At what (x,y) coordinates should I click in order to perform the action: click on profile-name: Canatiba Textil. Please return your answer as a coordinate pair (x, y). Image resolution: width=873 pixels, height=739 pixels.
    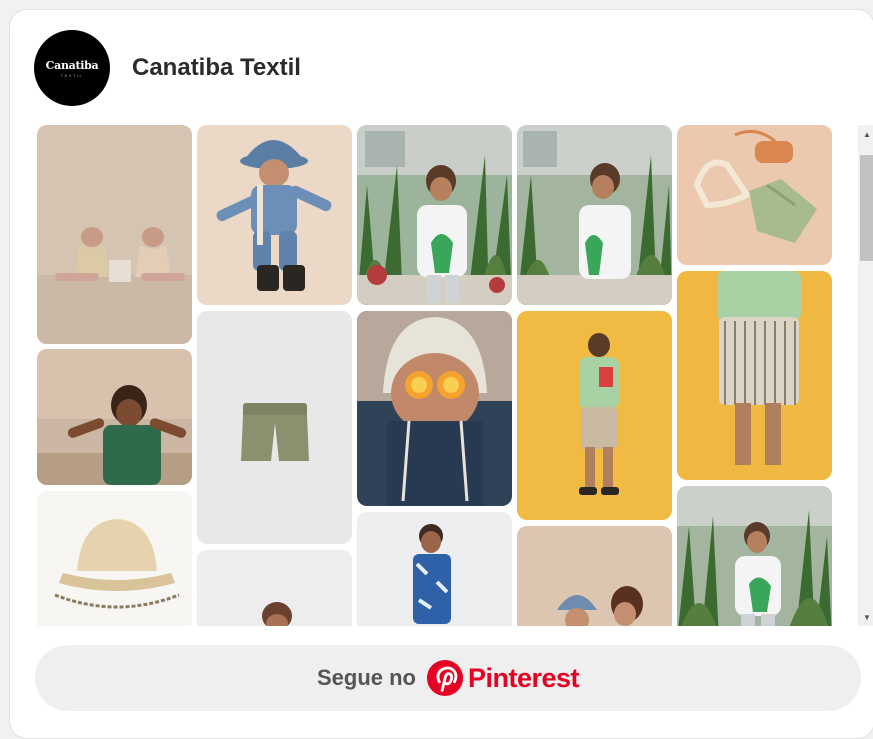
    Looking at the image, I should click on (216, 68).